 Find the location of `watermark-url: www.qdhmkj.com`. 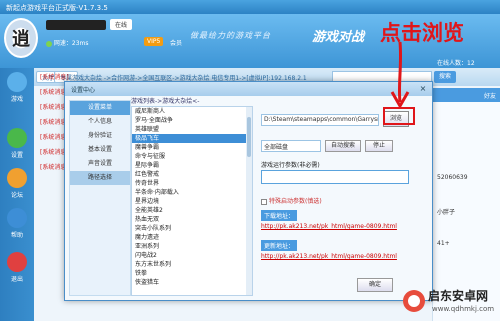

watermark-url: www.qdhmkj.com is located at coordinates (463, 309).